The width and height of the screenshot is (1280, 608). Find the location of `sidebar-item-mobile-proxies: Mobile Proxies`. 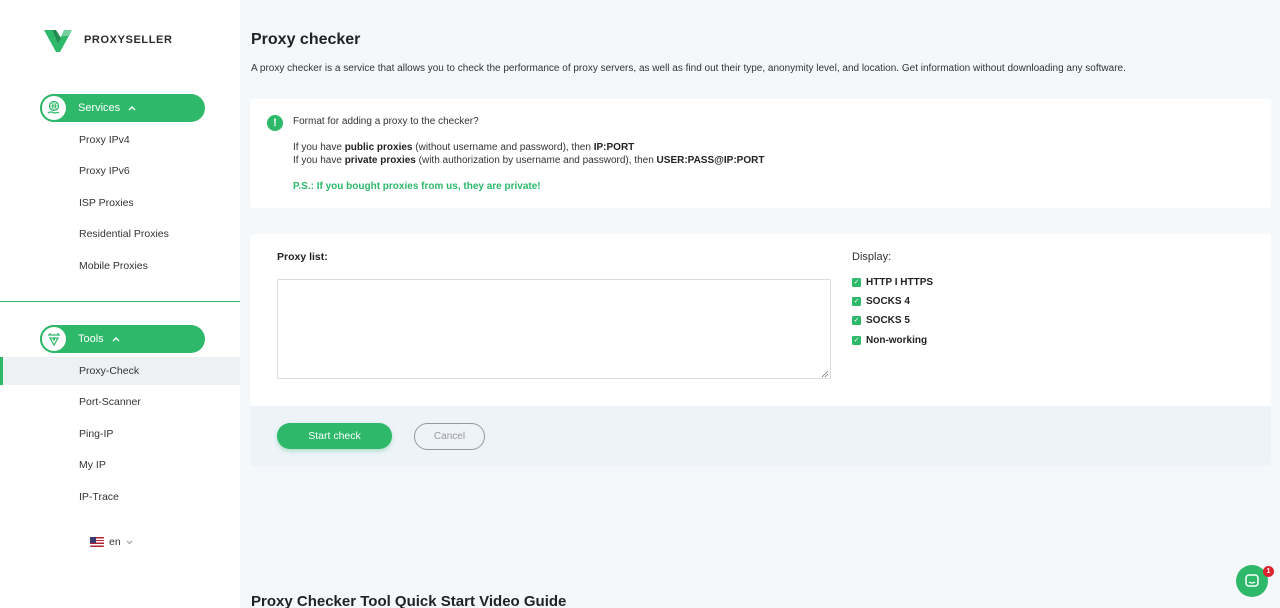

sidebar-item-mobile-proxies: Mobile Proxies is located at coordinates (120, 266).